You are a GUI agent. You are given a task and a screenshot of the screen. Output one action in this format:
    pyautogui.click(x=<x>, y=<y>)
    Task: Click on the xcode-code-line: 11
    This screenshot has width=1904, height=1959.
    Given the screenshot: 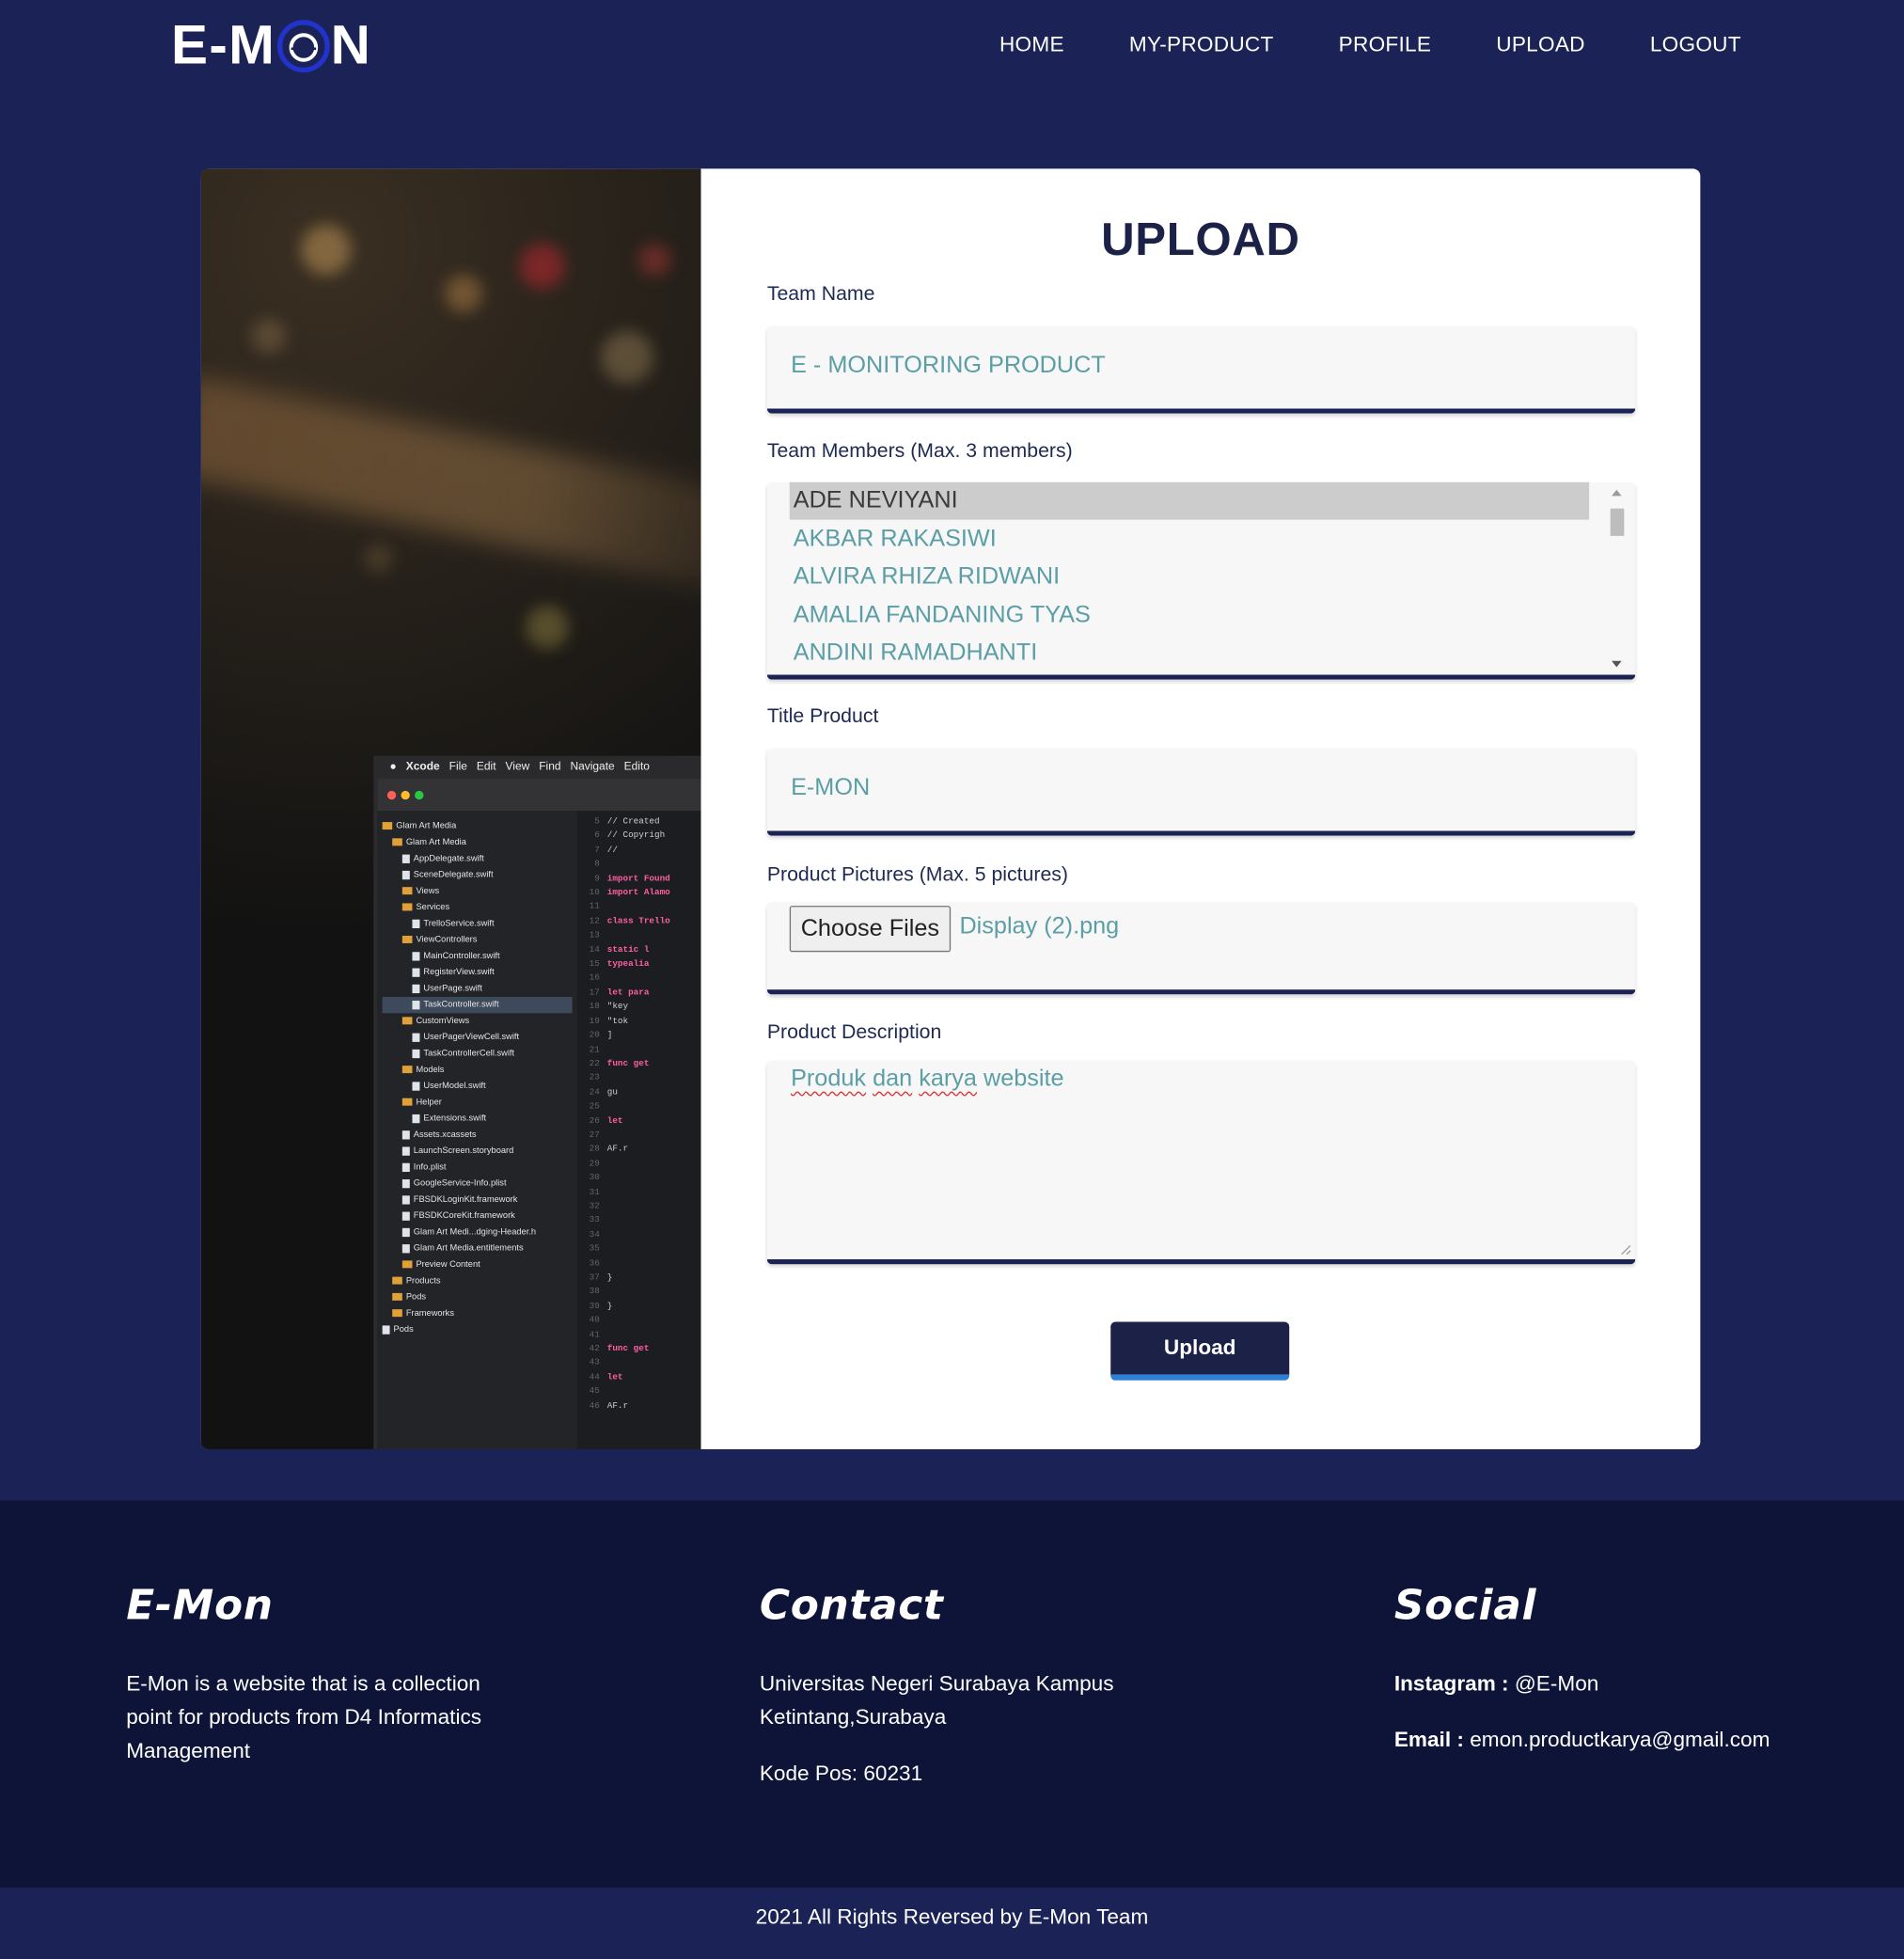 What is the action you would take?
    pyautogui.click(x=641, y=908)
    